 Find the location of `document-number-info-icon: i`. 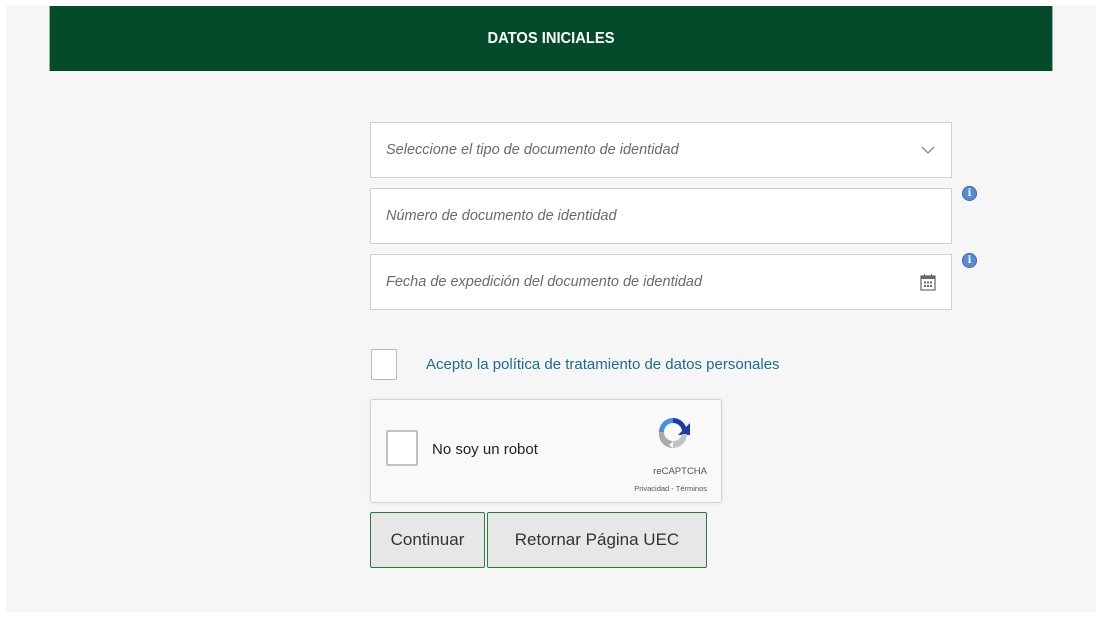

document-number-info-icon: i is located at coordinates (969, 193).